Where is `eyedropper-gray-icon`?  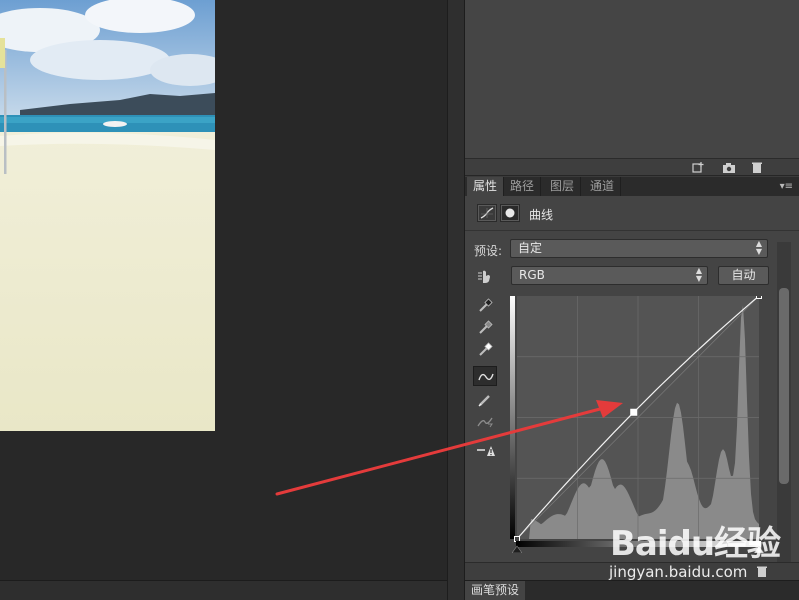 eyedropper-gray-icon is located at coordinates (485, 328).